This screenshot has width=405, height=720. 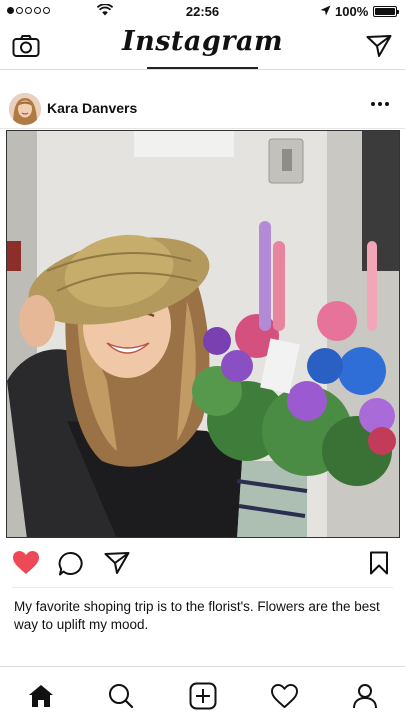 What do you see at coordinates (202, 107) in the screenshot?
I see `post-header: Kara Danvers` at bounding box center [202, 107].